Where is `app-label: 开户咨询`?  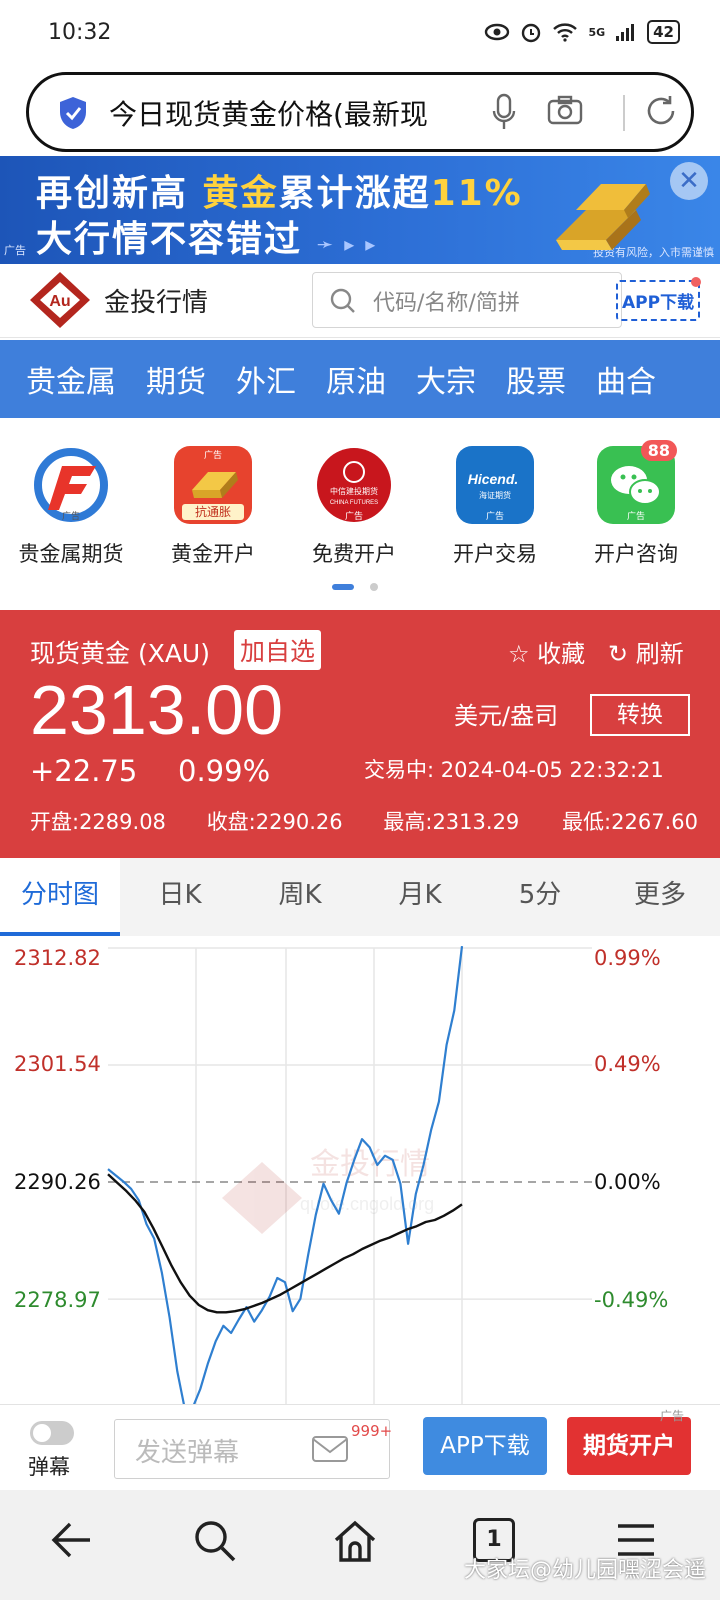
app-label: 开户咨询 is located at coordinates (636, 554).